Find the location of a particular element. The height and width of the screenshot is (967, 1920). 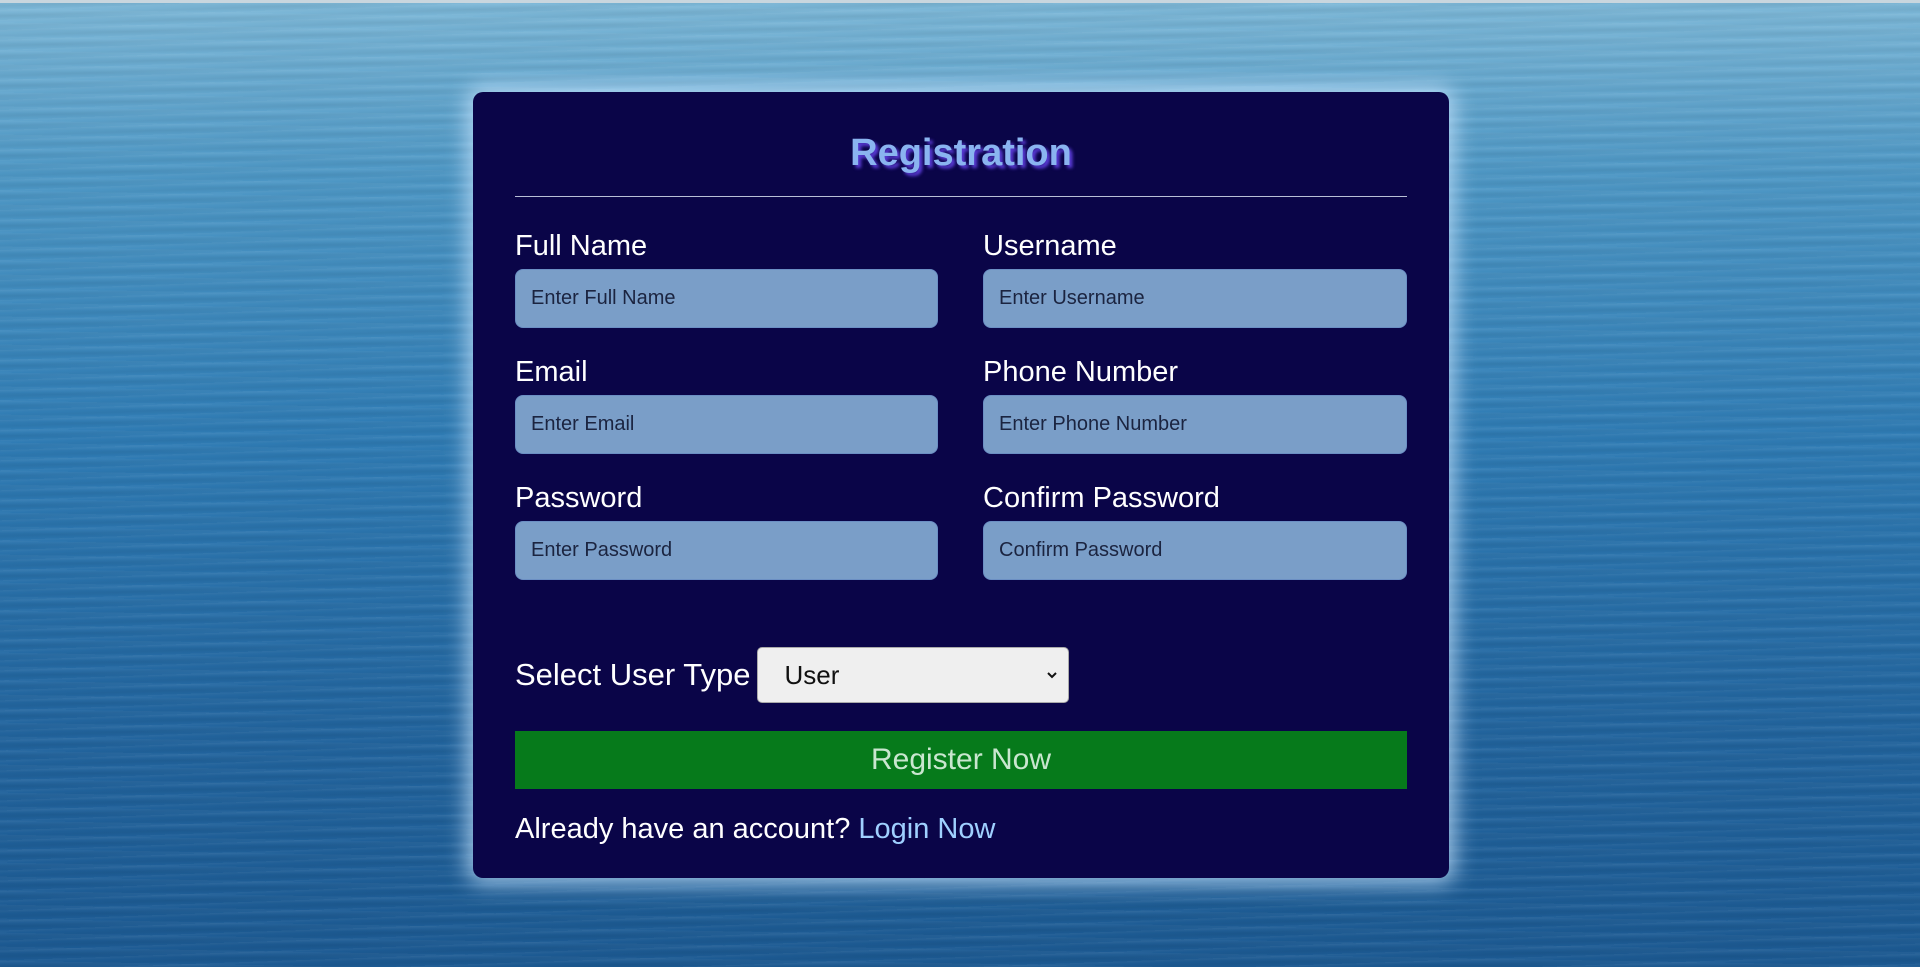

page-title: Registration is located at coordinates (961, 153).